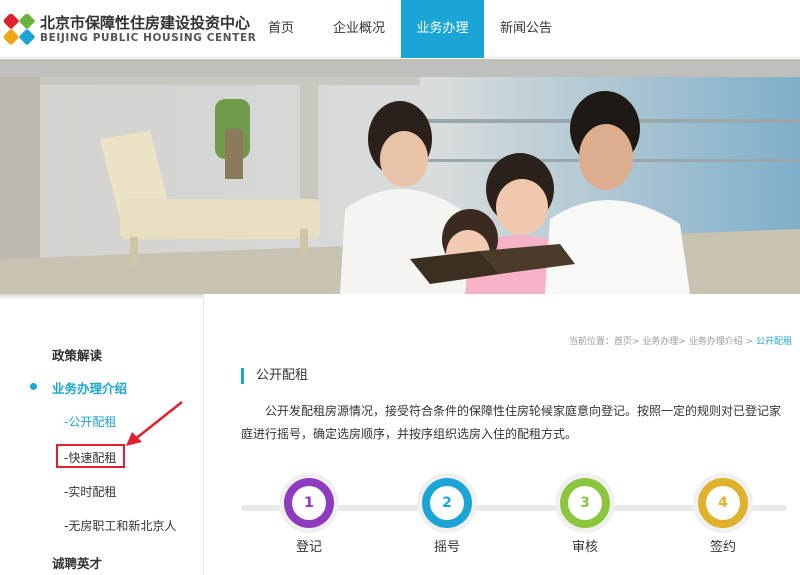 Image resolution: width=800 pixels, height=575 pixels. I want to click on step-number: 4, so click(723, 503).